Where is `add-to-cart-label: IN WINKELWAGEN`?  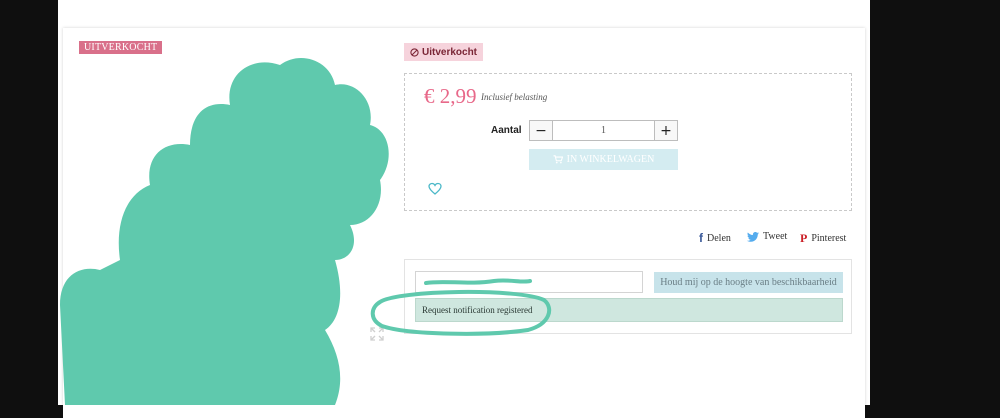
add-to-cart-label: IN WINKELWAGEN is located at coordinates (610, 159).